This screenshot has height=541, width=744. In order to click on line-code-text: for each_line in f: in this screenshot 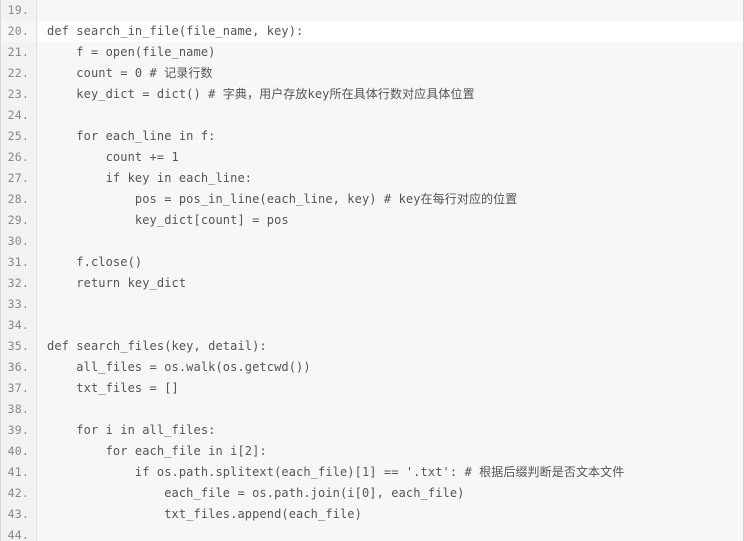, I will do `click(390, 136)`.